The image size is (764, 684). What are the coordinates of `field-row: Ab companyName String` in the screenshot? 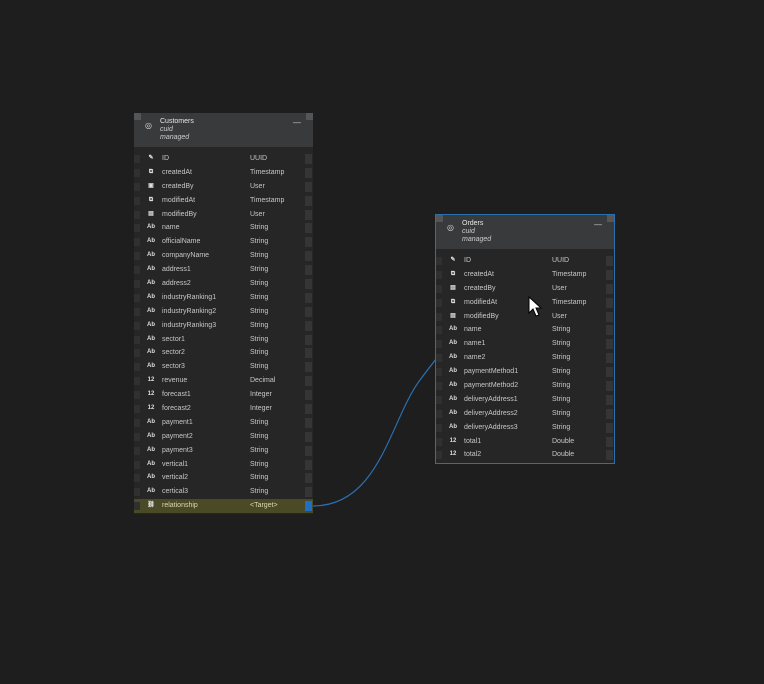 It's located at (223, 256).